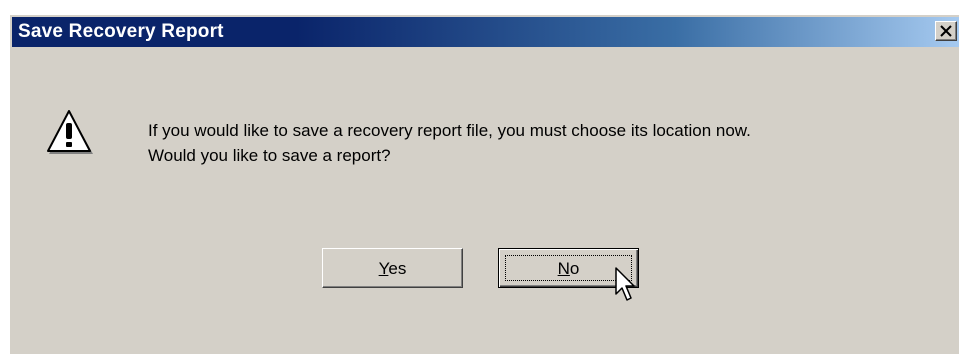 This screenshot has width=959, height=354. I want to click on no-rest: o, so click(574, 268).